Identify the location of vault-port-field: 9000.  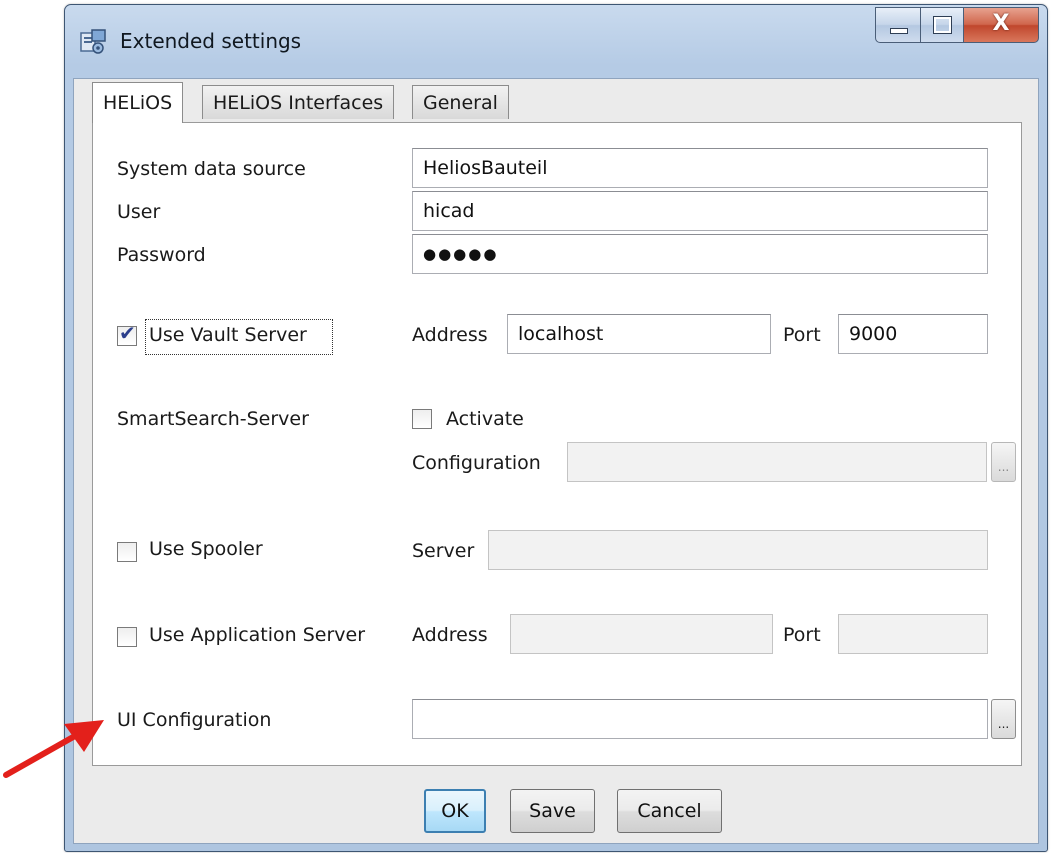
(913, 334).